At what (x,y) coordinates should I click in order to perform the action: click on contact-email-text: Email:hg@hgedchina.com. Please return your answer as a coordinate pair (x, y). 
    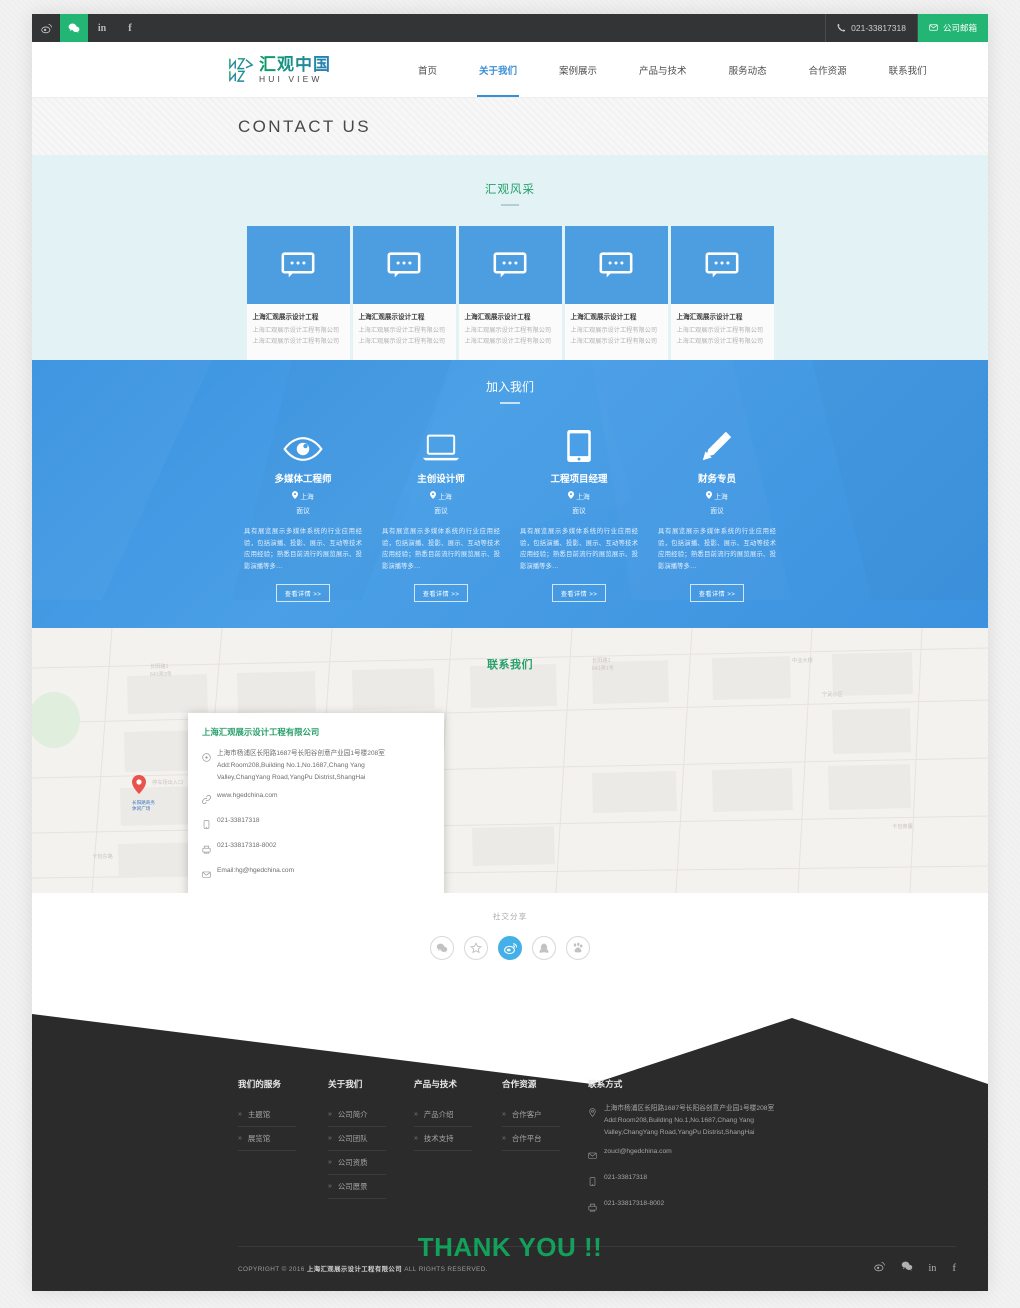
    Looking at the image, I should click on (256, 871).